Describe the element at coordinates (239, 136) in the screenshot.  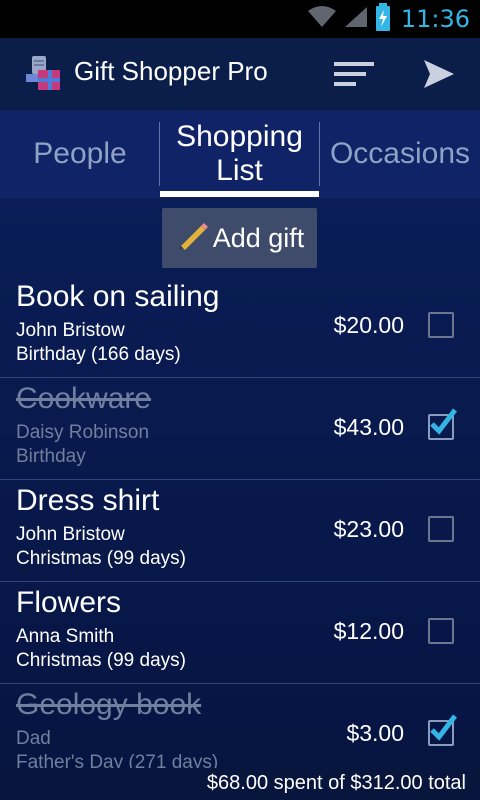
I see `tab-label-line-1: Shopping` at that location.